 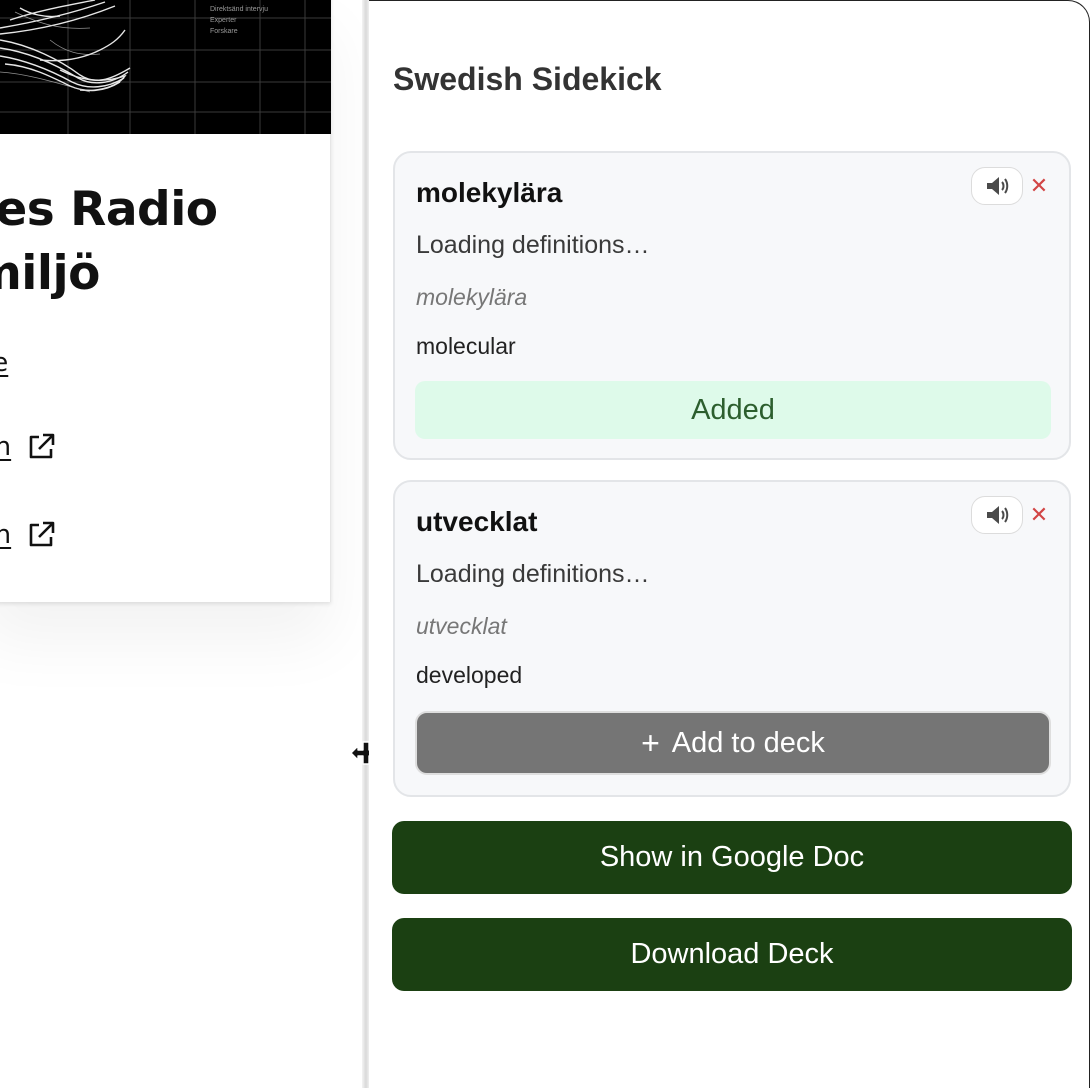 I want to click on download-deck-button: Download Deck, so click(x=732, y=954).